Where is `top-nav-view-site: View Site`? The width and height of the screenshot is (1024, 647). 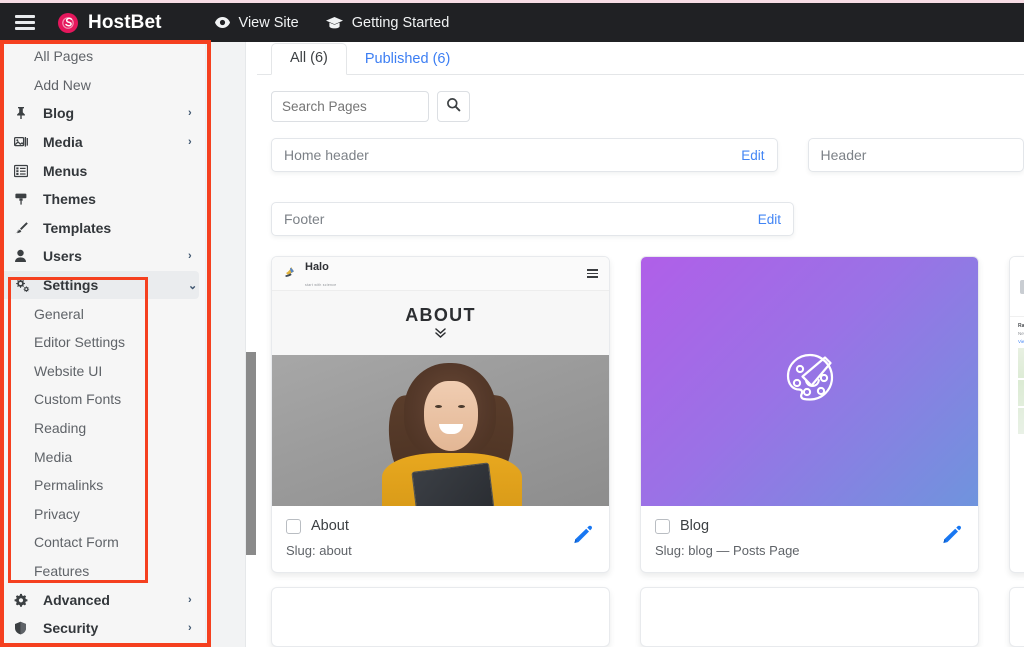 top-nav-view-site: View Site is located at coordinates (256, 23).